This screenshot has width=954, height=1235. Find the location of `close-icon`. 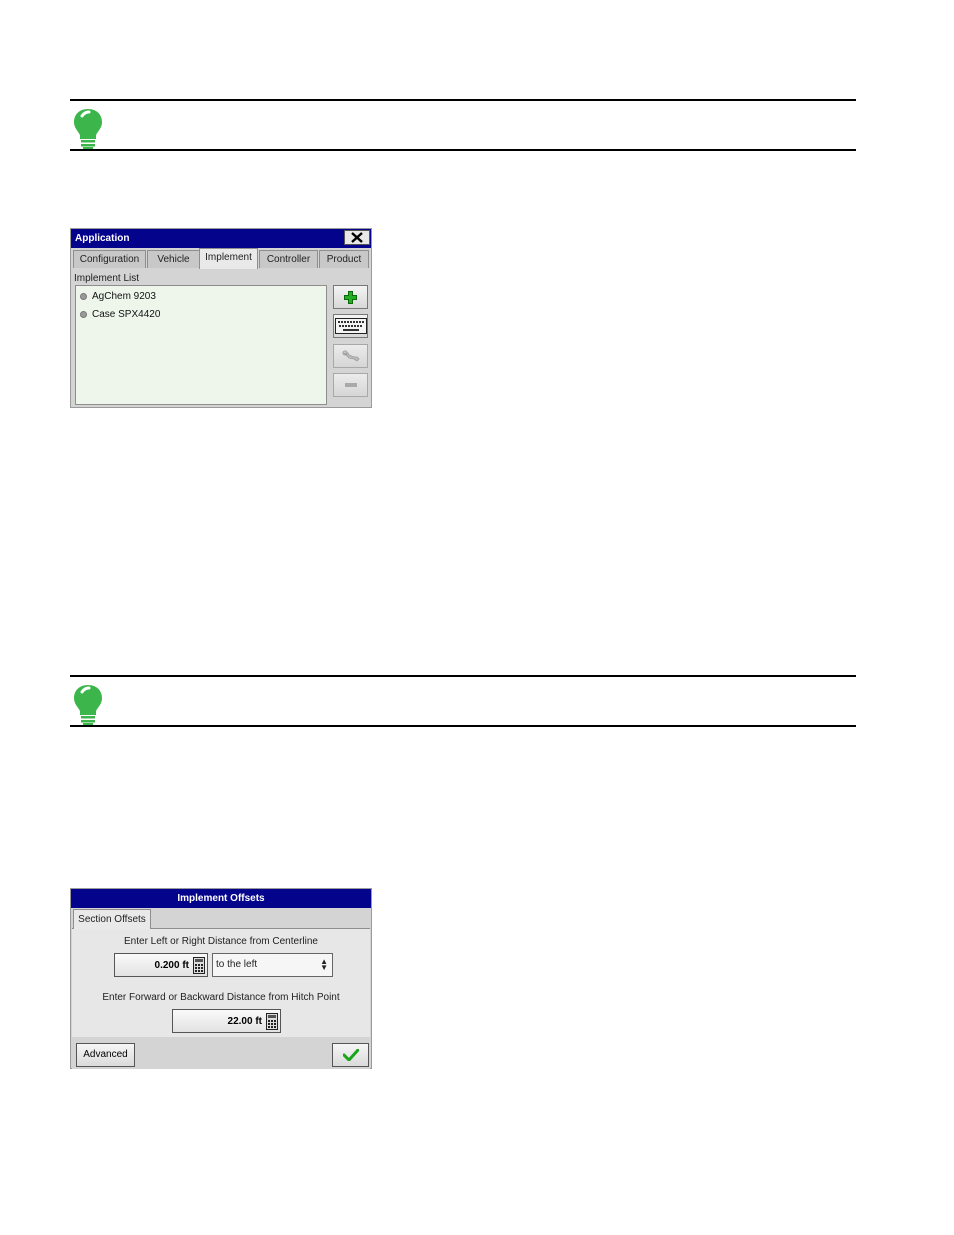

close-icon is located at coordinates (357, 237).